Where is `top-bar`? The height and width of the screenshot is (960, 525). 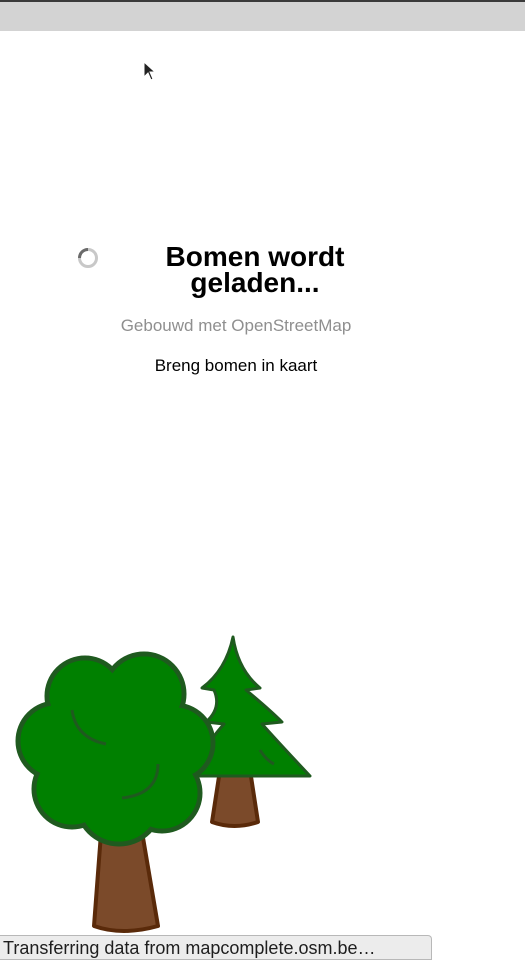 top-bar is located at coordinates (262, 15).